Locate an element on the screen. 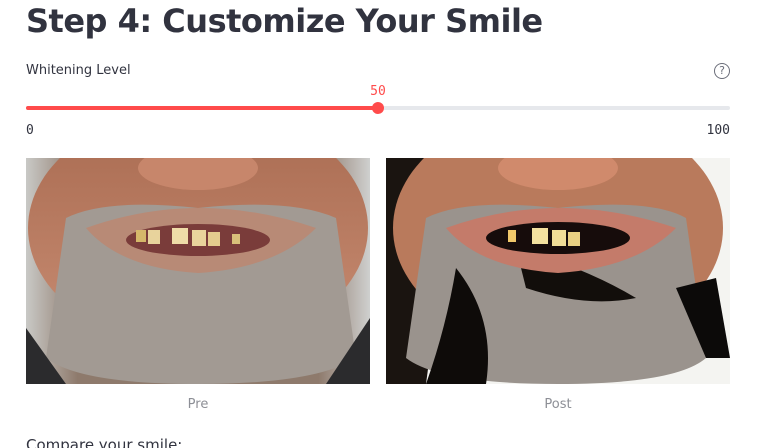  slider-min-label: 0 is located at coordinates (30, 130).